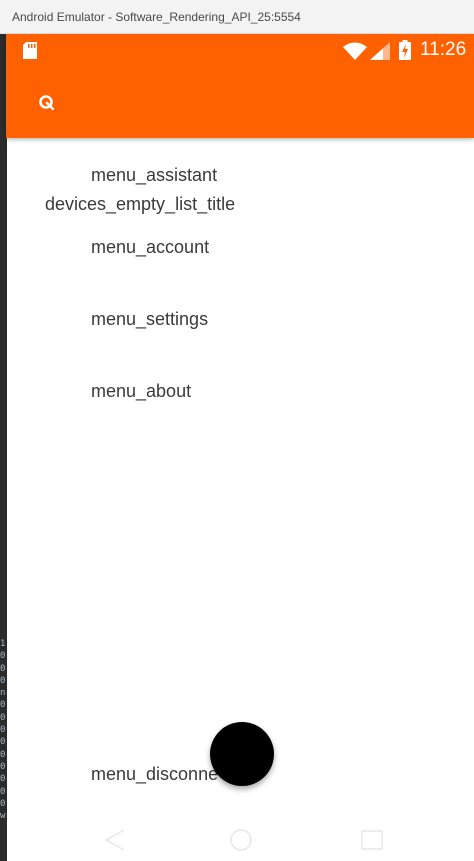  I want to click on app-bar: 11:26, so click(240, 86).